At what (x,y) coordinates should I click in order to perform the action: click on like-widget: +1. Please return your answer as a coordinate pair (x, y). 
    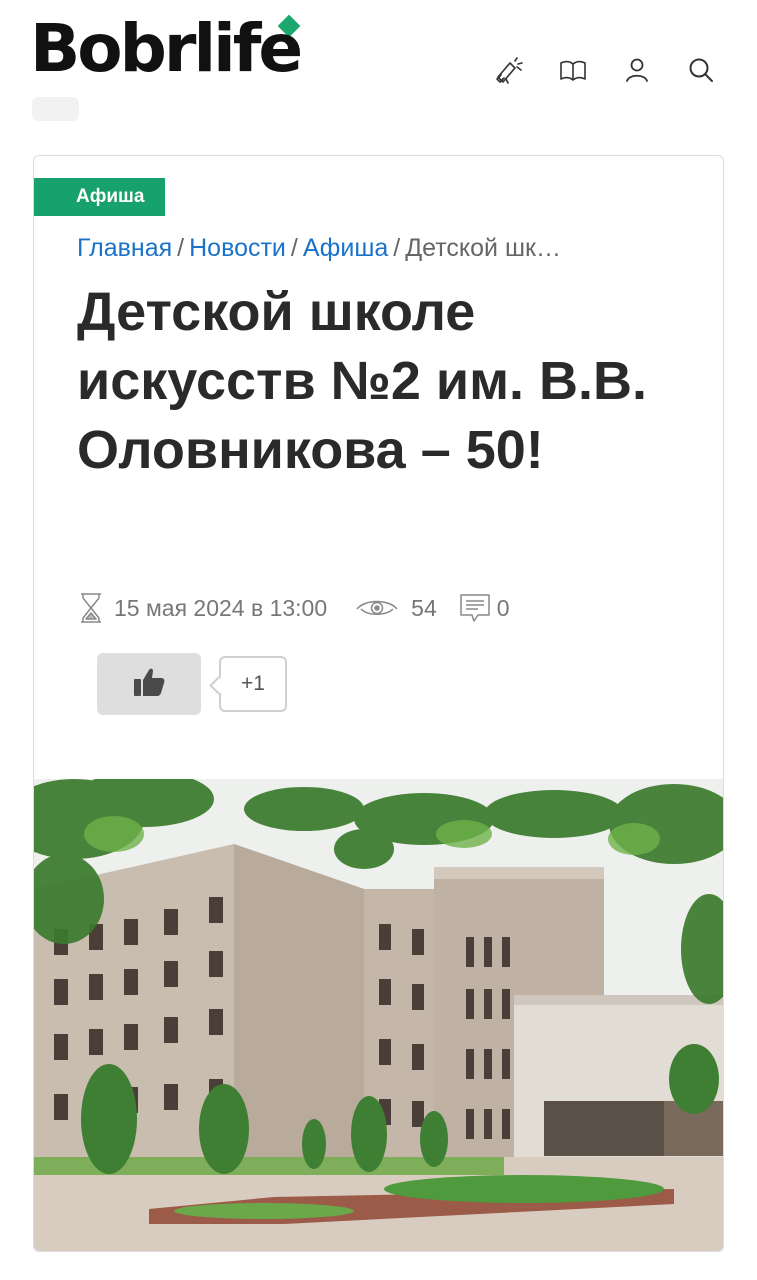
    Looking at the image, I should click on (192, 684).